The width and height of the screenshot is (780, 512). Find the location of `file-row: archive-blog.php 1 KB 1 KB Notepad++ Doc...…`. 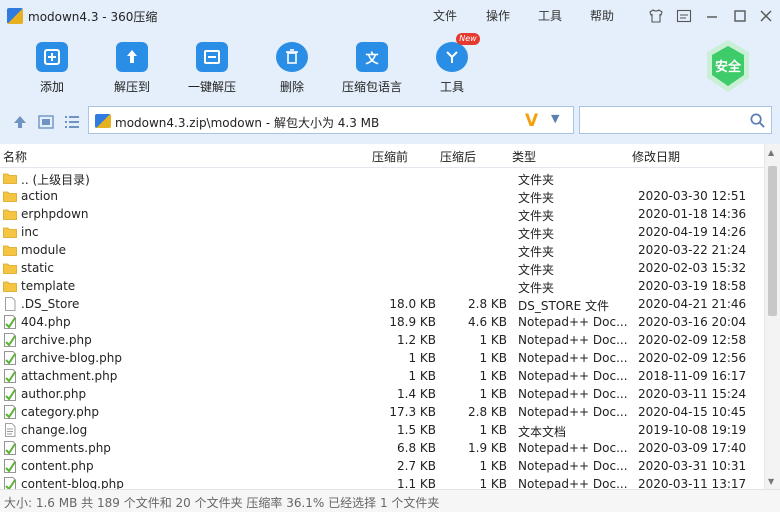

file-row: archive-blog.php 1 KB 1 KB Notepad++ Doc...… is located at coordinates (382, 358).